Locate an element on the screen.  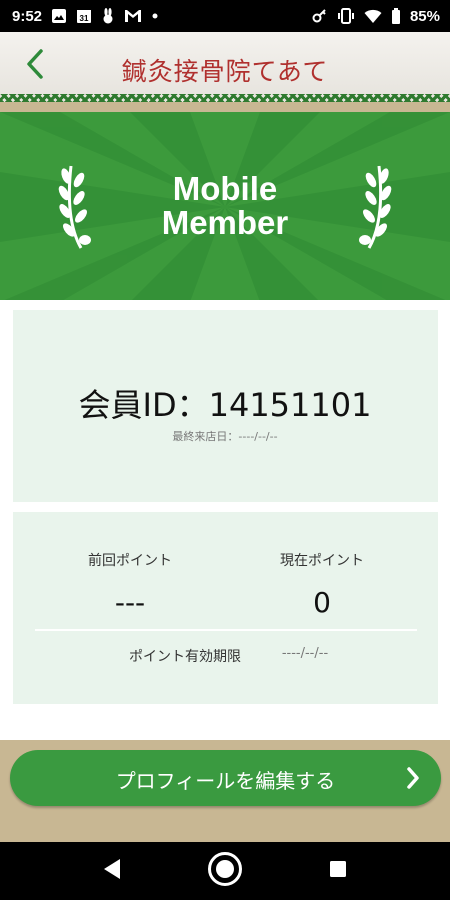
recents-square-icon is located at coordinates (338, 871).